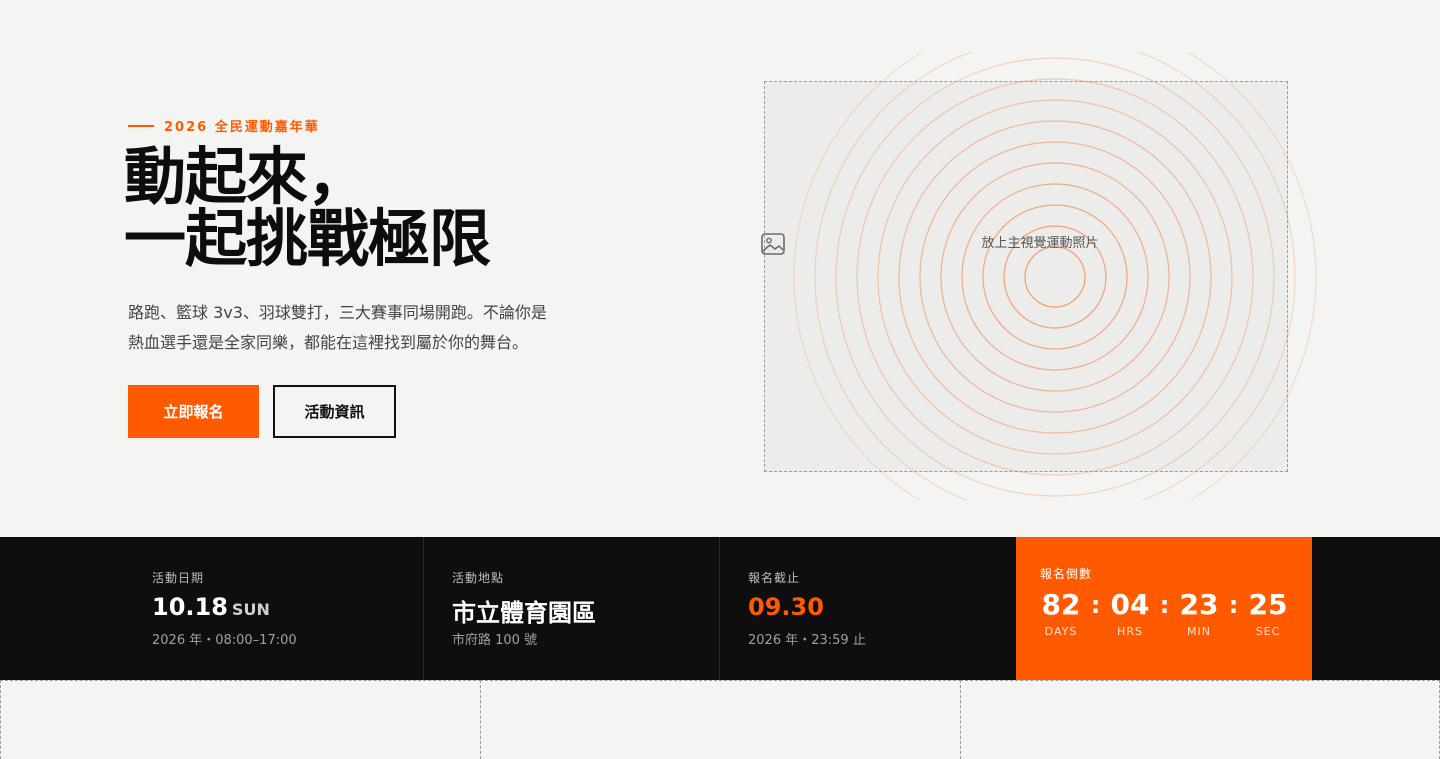 Image resolution: width=1440 pixels, height=759 pixels. I want to click on event-date-value: 10.18 SUN, so click(211, 607).